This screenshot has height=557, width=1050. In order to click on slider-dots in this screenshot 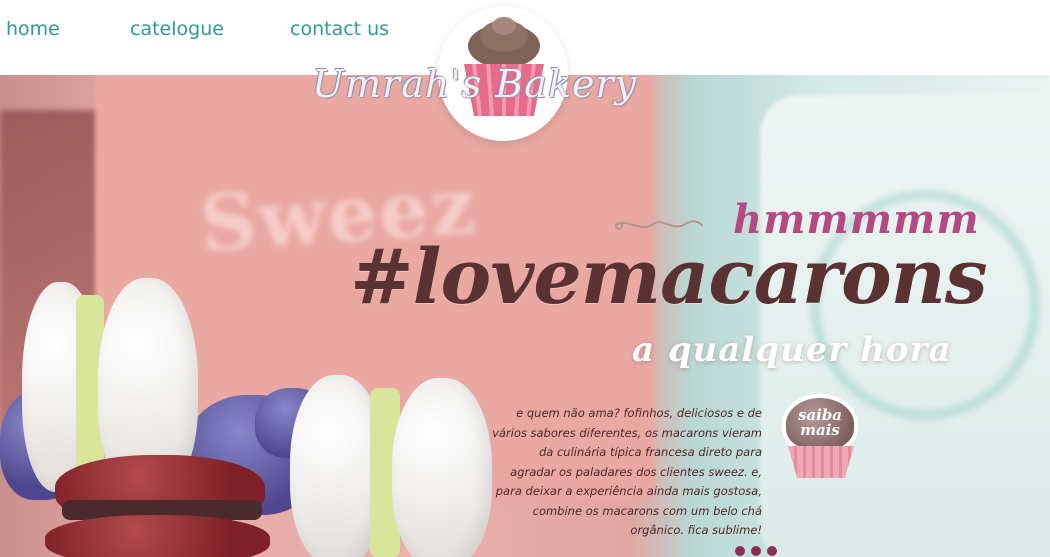, I will do `click(756, 551)`.